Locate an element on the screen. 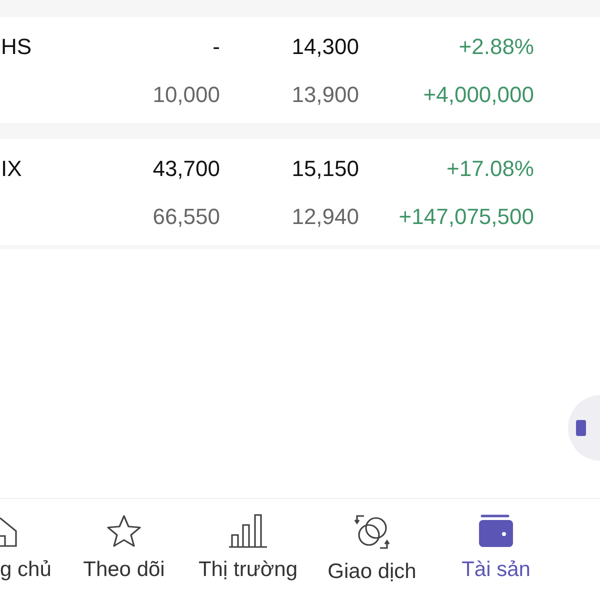  table-cell-text: 13,900 is located at coordinates (324, 95).